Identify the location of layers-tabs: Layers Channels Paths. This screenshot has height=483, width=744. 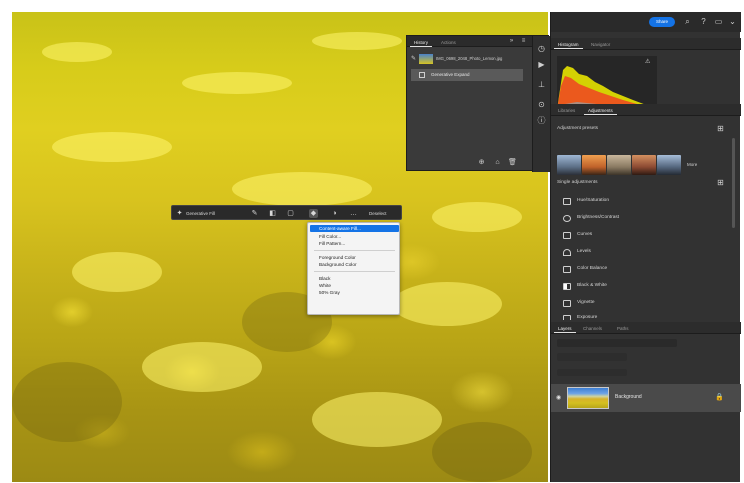
(646, 328).